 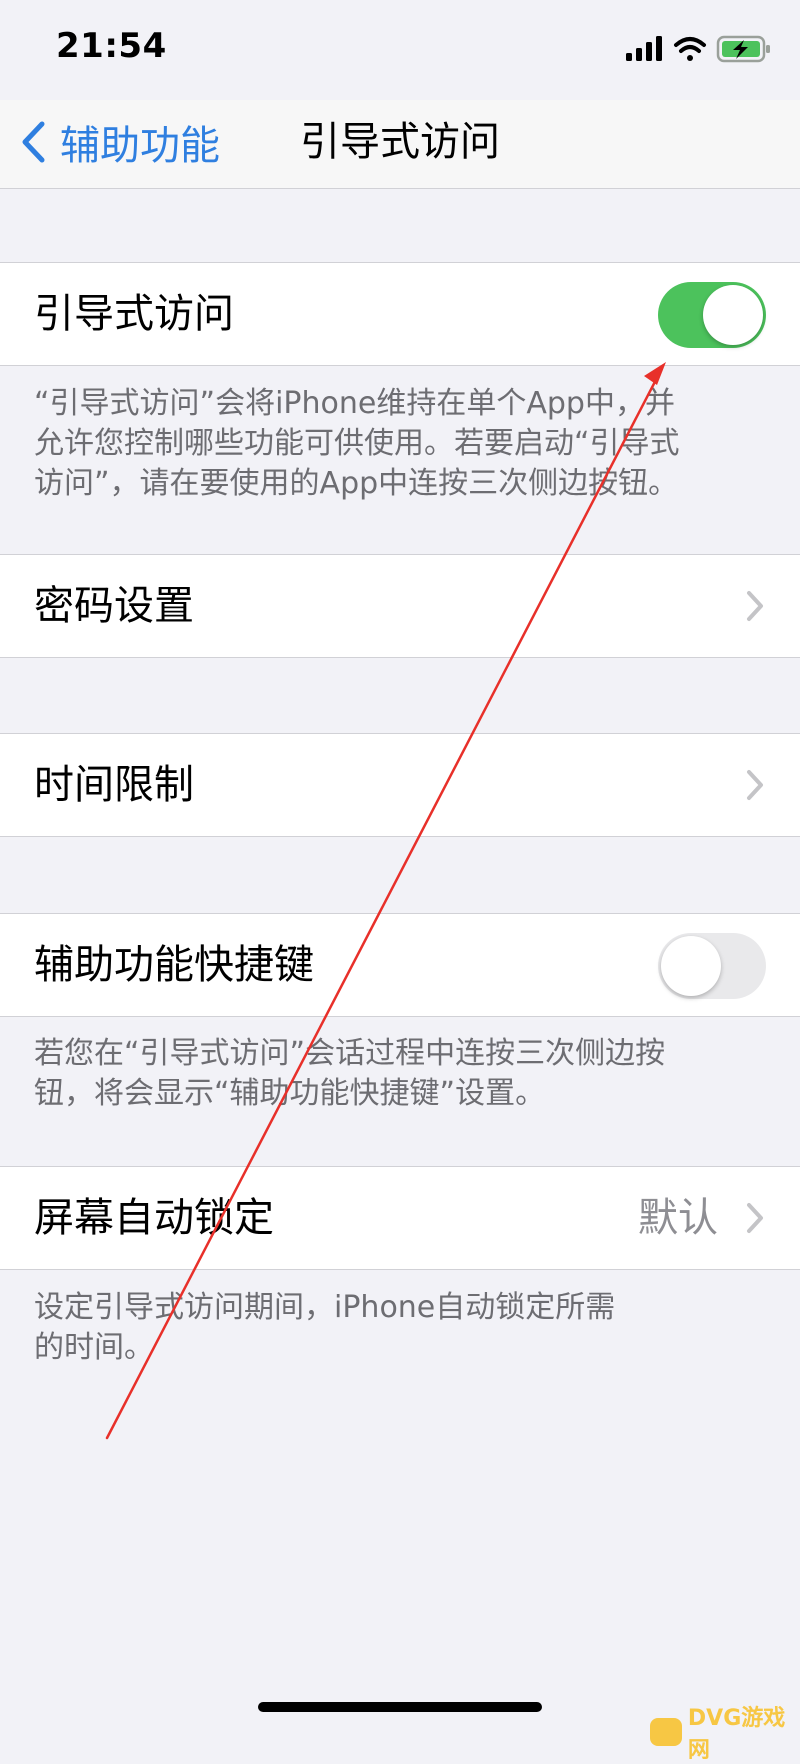 I want to click on footer-line: 的时间。, so click(x=94, y=1347).